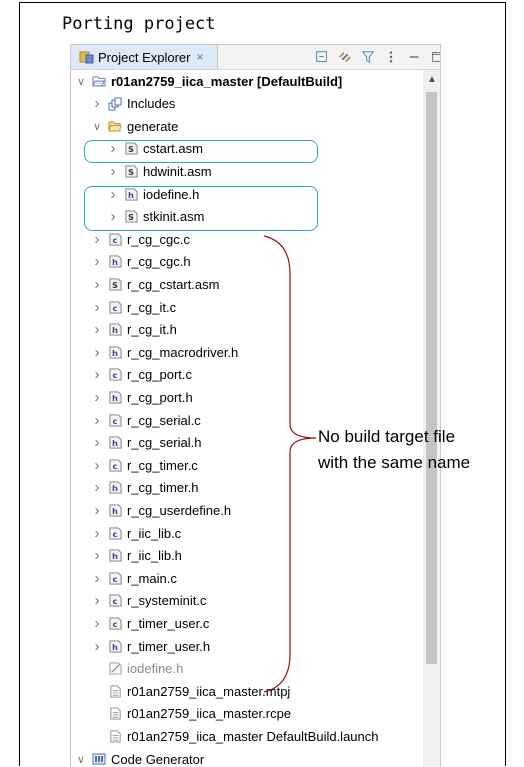 The height and width of the screenshot is (767, 524). What do you see at coordinates (387, 436) in the screenshot?
I see `annotation-line-1: No build target file` at bounding box center [387, 436].